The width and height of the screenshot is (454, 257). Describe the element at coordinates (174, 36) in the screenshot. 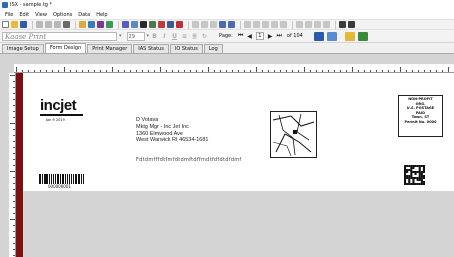

I see `underline-icon: U` at that location.